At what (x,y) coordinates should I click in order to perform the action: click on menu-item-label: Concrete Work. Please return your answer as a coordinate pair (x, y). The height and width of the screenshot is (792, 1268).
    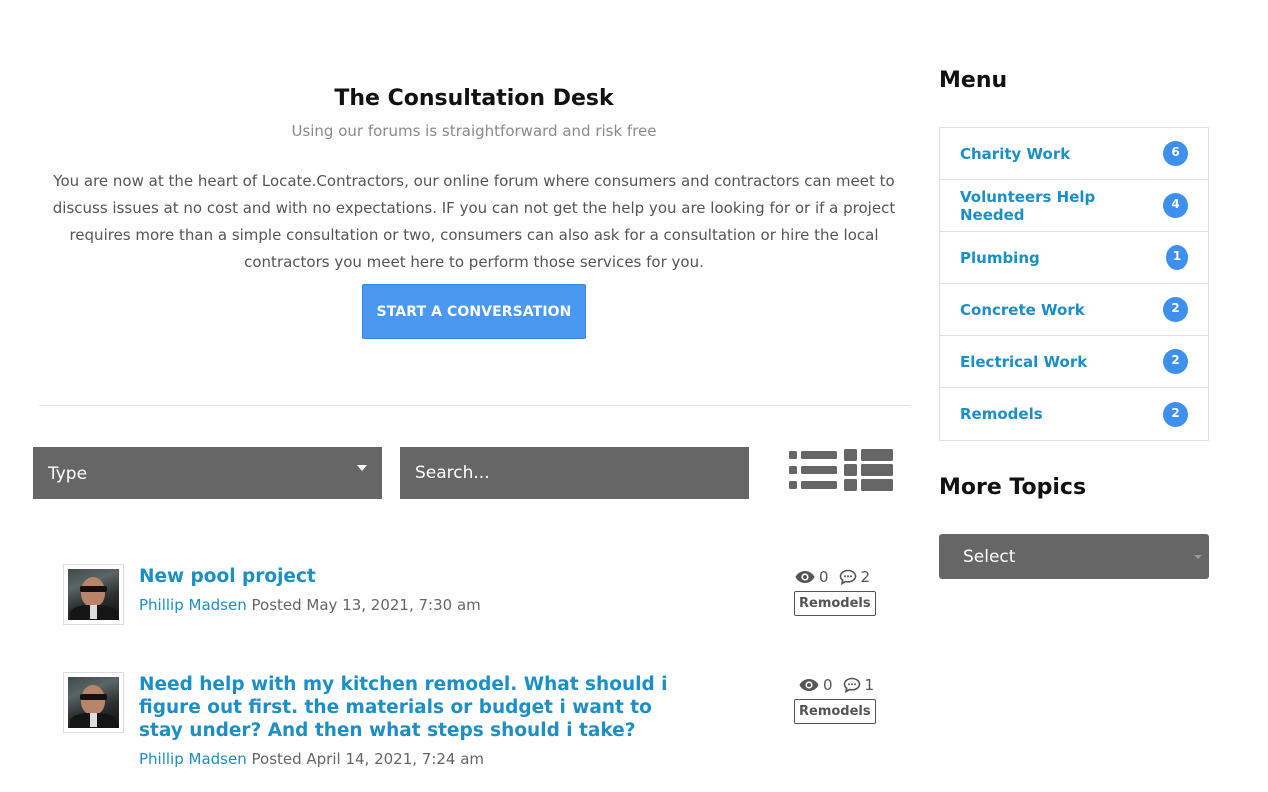
    Looking at the image, I should click on (1022, 309).